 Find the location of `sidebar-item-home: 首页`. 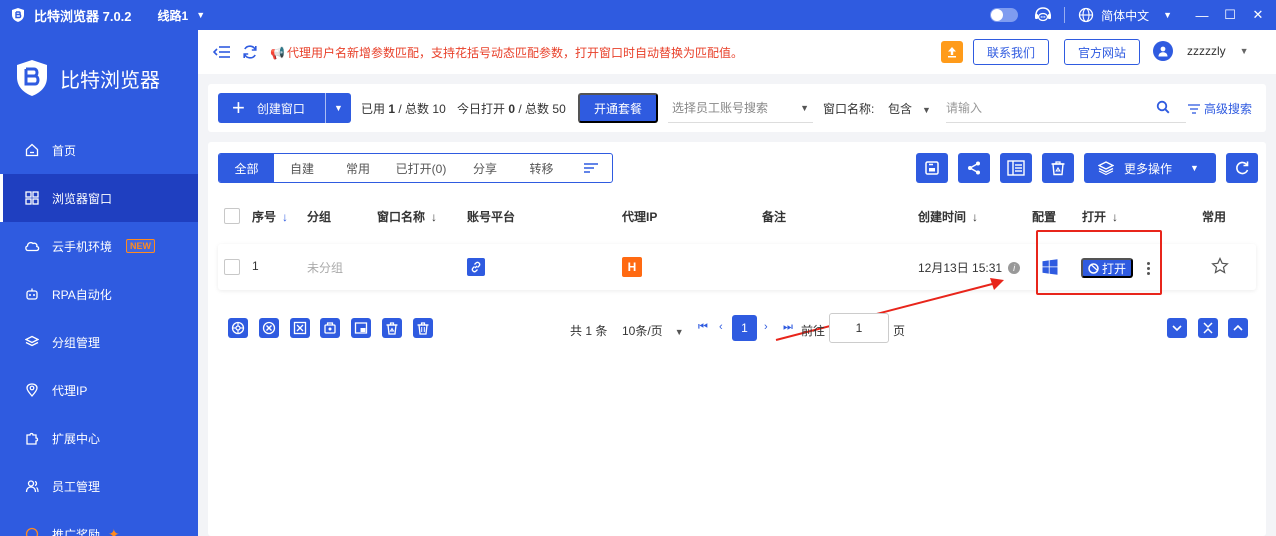

sidebar-item-home: 首页 is located at coordinates (99, 150).